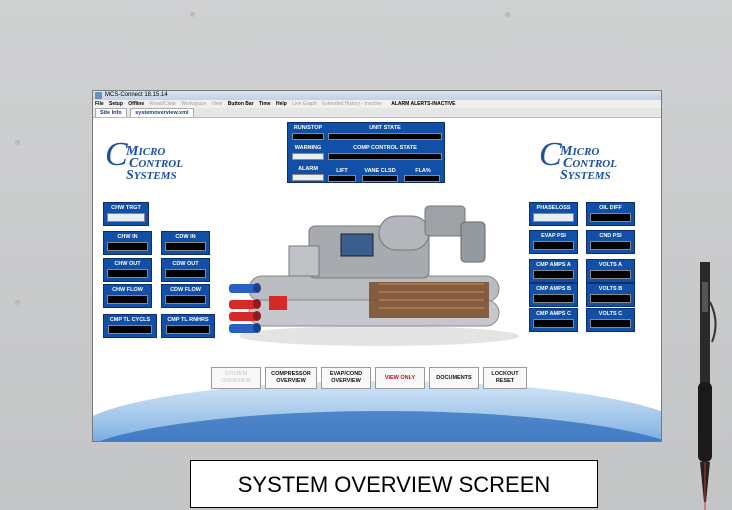 This screenshot has width=732, height=510. What do you see at coordinates (136, 95) in the screenshot?
I see `window-title: MCS-Connect 18.15.14` at bounding box center [136, 95].